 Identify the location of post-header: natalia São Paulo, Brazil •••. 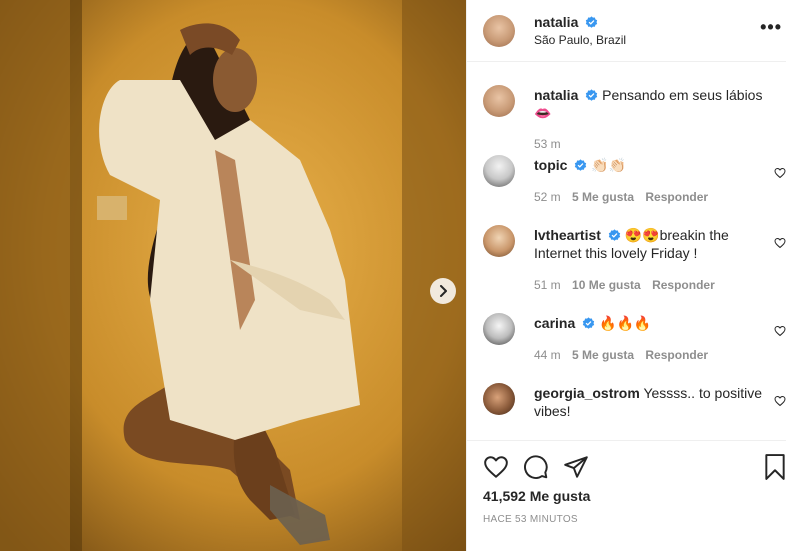
(626, 31).